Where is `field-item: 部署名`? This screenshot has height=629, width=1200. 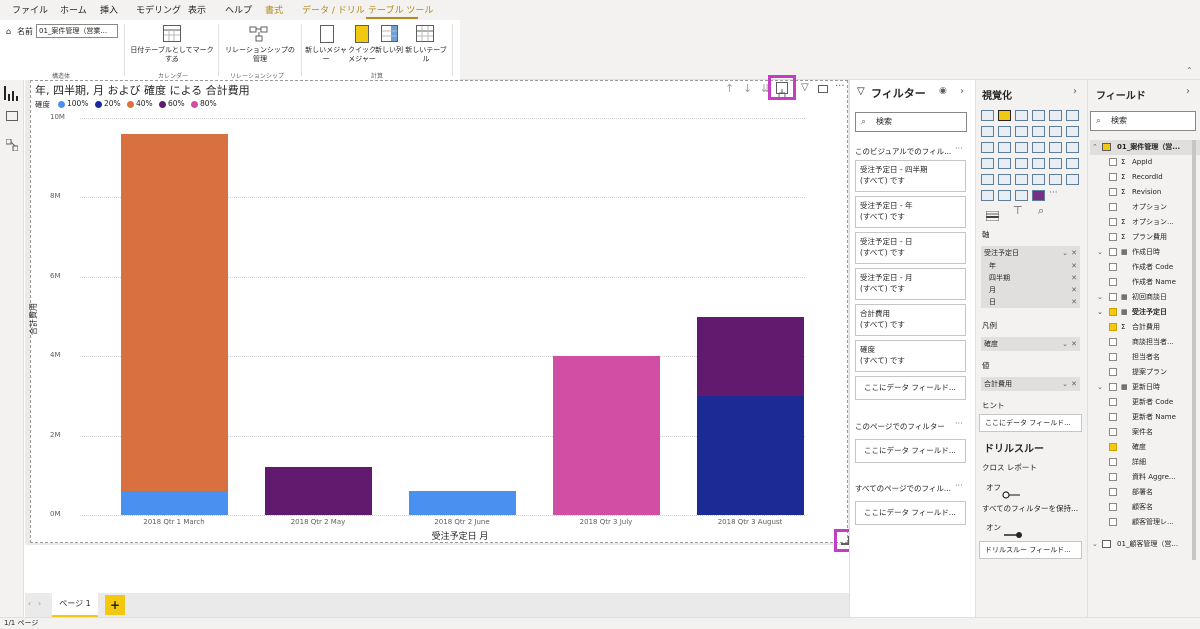 field-item: 部署名 is located at coordinates (1145, 492).